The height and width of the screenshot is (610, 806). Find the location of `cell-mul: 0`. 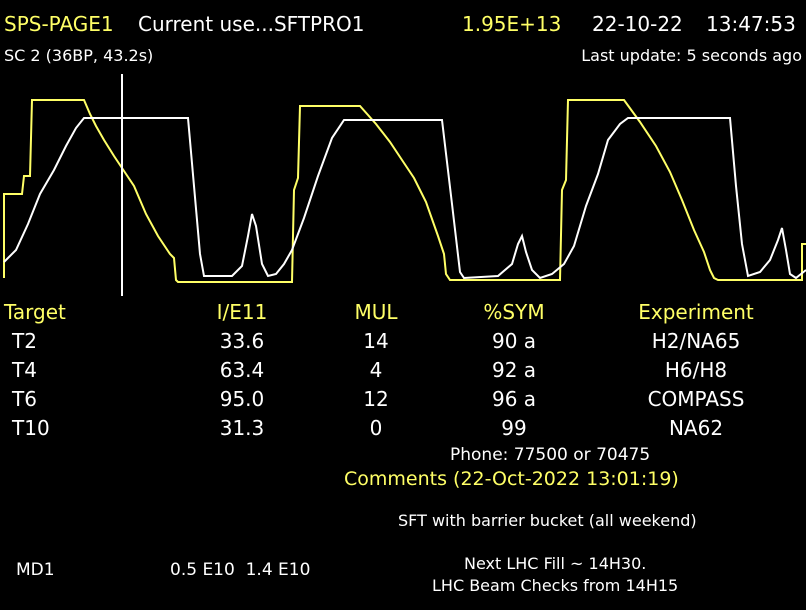

cell-mul: 0 is located at coordinates (376, 428).